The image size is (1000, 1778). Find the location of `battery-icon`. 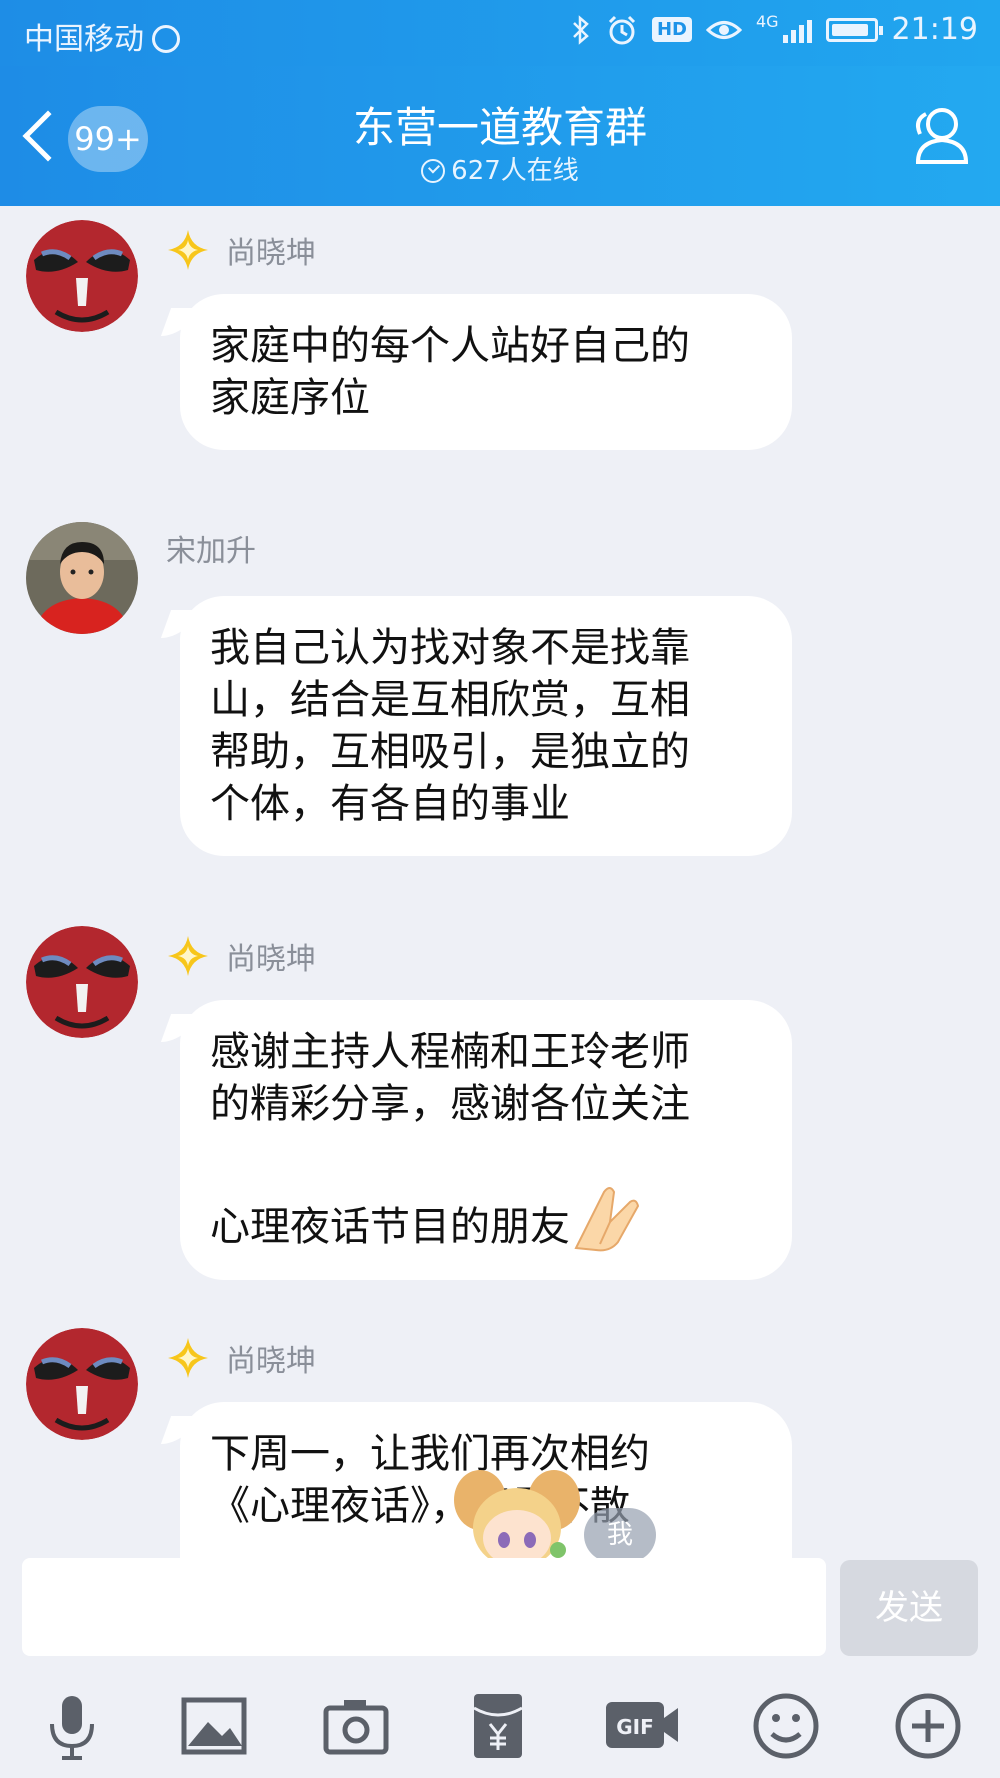

battery-icon is located at coordinates (854, 29).